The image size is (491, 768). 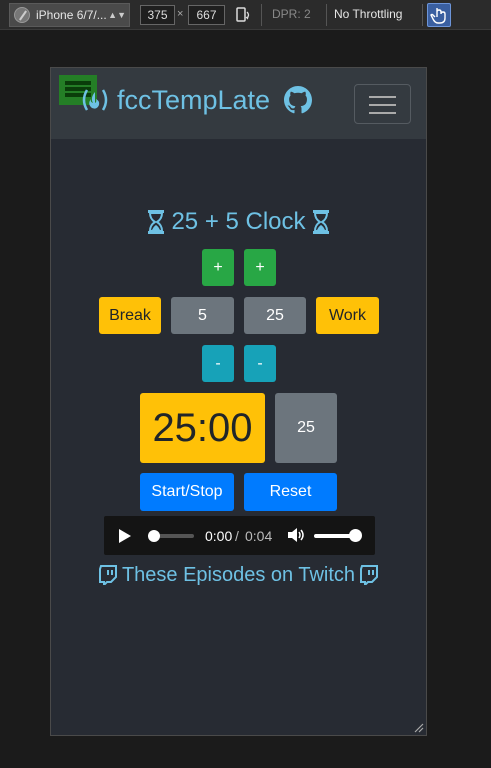 I want to click on dpr-select: DPR: 2, so click(x=291, y=14).